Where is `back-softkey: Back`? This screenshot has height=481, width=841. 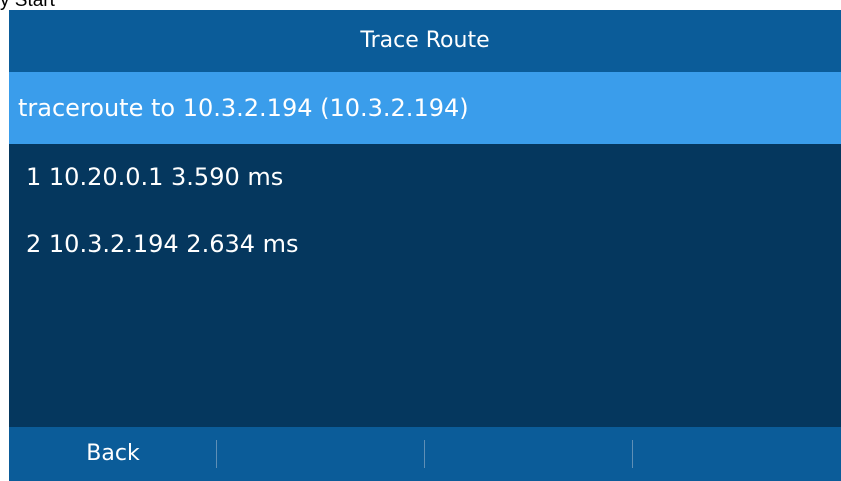 back-softkey: Back is located at coordinates (113, 454).